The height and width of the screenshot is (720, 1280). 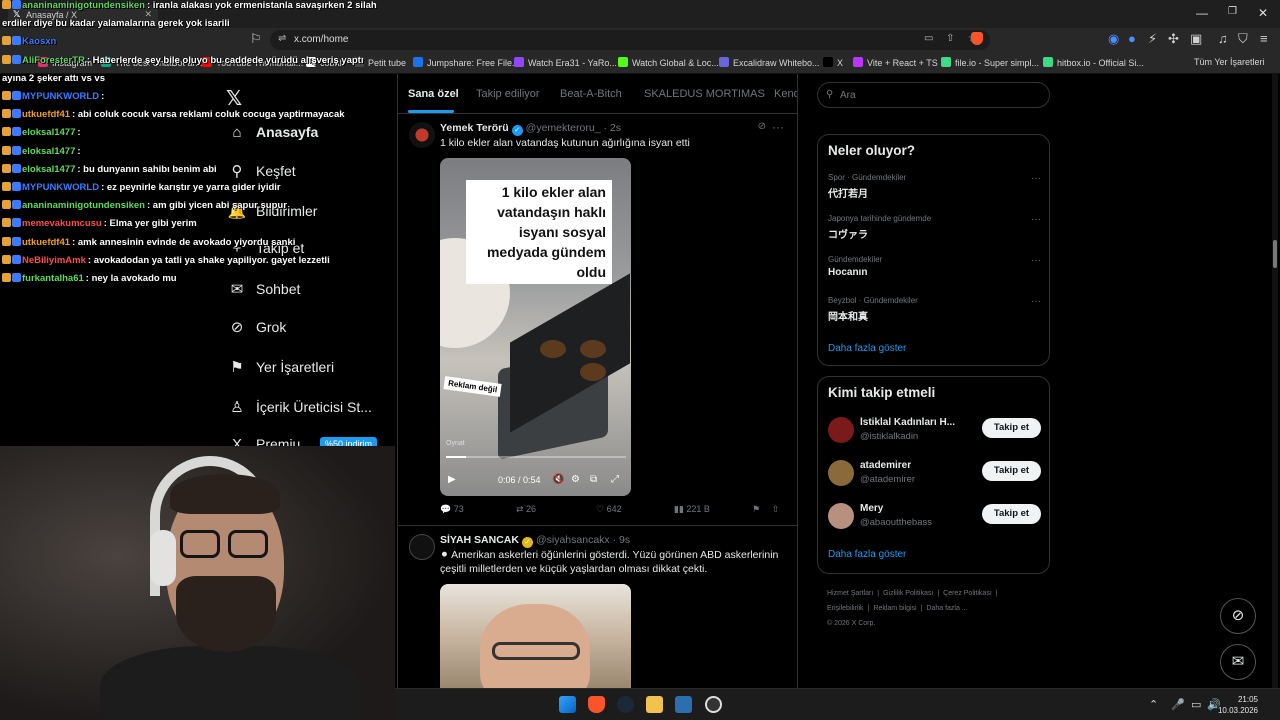 What do you see at coordinates (1264, 38) in the screenshot?
I see `menu-icon: ≡` at bounding box center [1264, 38].